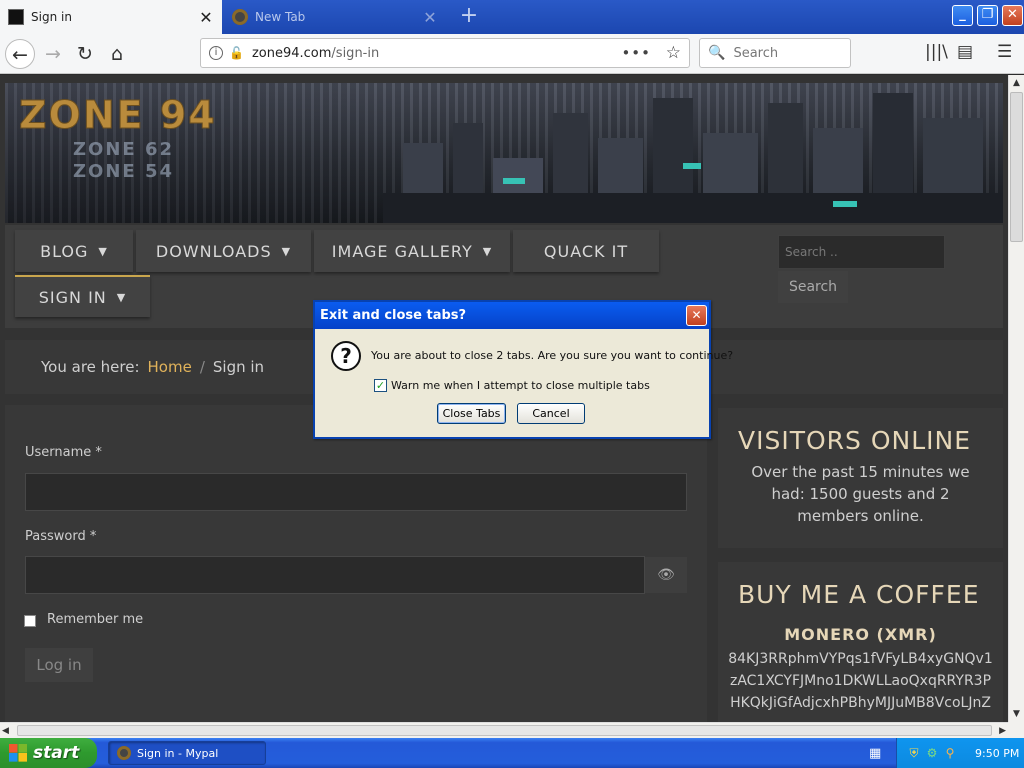 This screenshot has width=1024, height=768. What do you see at coordinates (402, 251) in the screenshot?
I see `menu-item-label: IMAGE GALLERY` at bounding box center [402, 251].